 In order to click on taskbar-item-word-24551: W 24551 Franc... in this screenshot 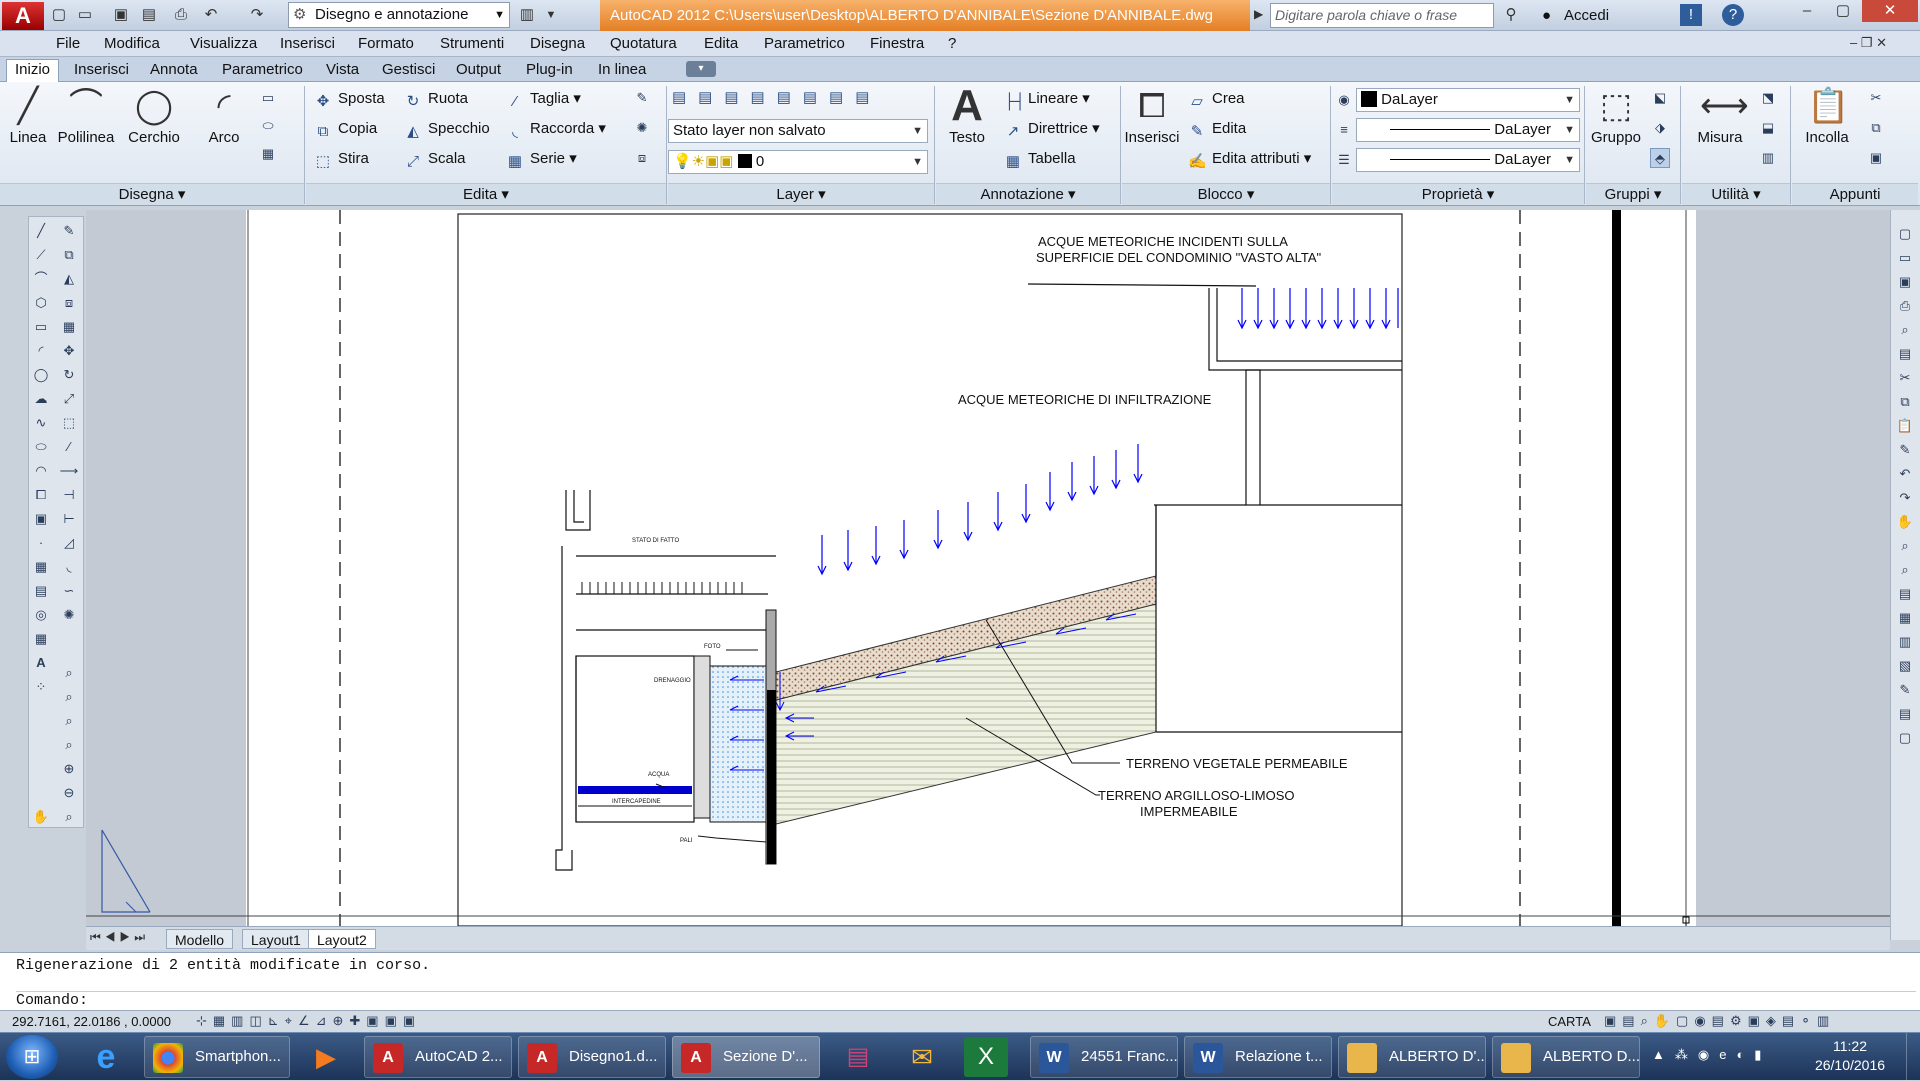, I will do `click(1104, 1057)`.